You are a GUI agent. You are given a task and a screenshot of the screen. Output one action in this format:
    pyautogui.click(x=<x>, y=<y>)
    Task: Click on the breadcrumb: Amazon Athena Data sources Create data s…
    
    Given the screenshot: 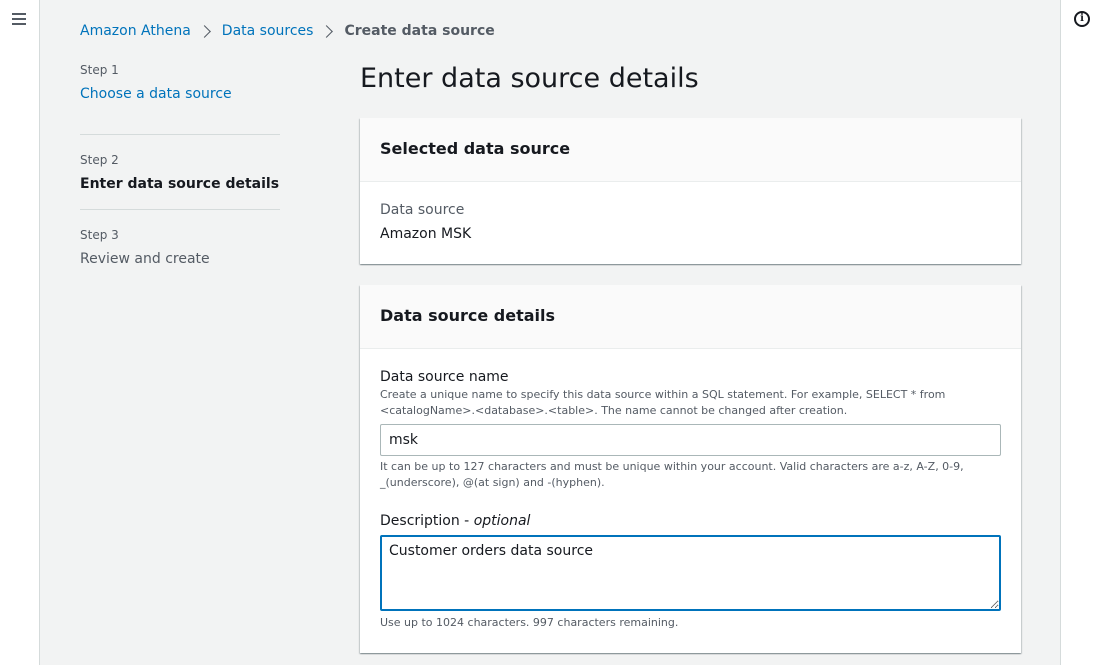 What is the action you would take?
    pyautogui.click(x=287, y=31)
    